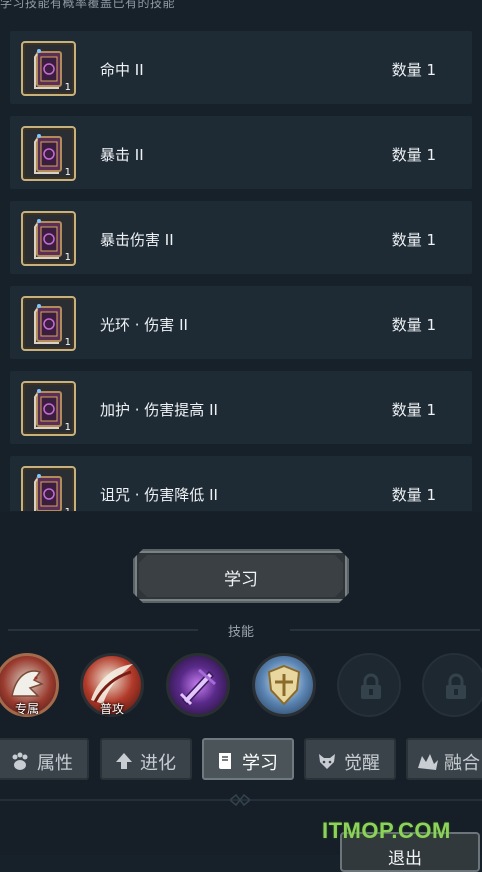  What do you see at coordinates (241, 237) in the screenshot?
I see `skill-book-row: 1 暴击伤害 II 数量 1` at bounding box center [241, 237].